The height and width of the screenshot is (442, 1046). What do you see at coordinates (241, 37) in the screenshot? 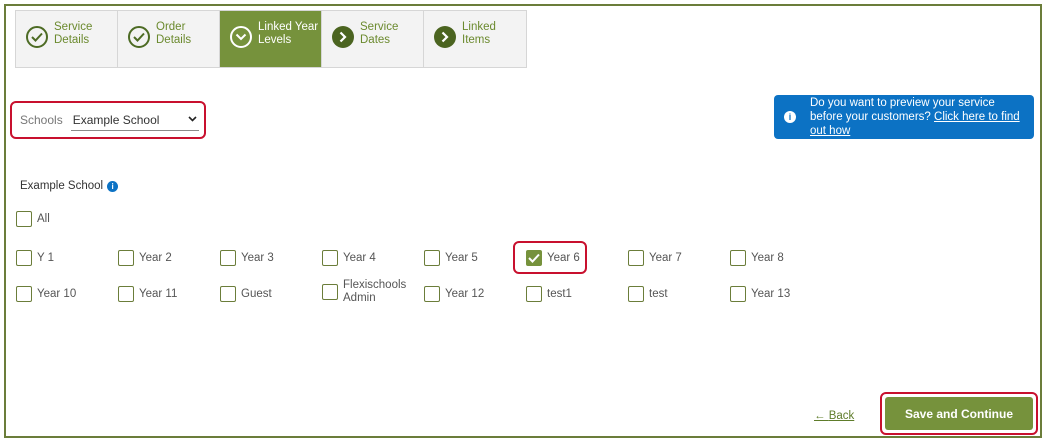
I see `chevron-down-circle-icon` at bounding box center [241, 37].